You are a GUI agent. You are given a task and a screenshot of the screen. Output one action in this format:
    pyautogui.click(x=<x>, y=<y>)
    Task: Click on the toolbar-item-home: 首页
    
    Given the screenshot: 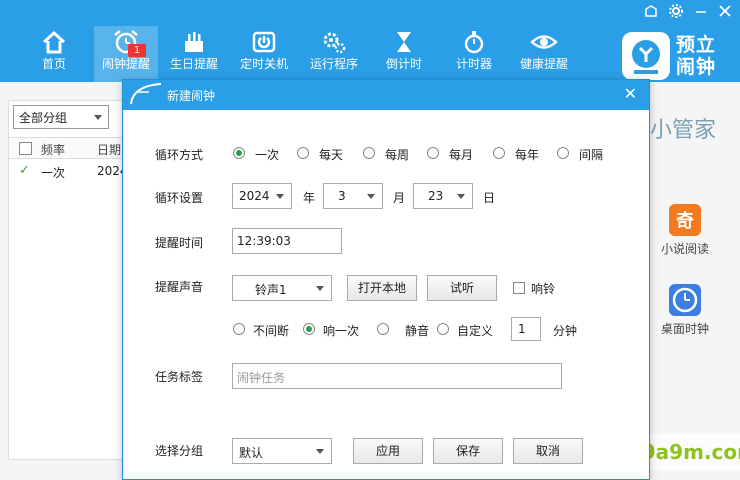 What is the action you would take?
    pyautogui.click(x=54, y=53)
    